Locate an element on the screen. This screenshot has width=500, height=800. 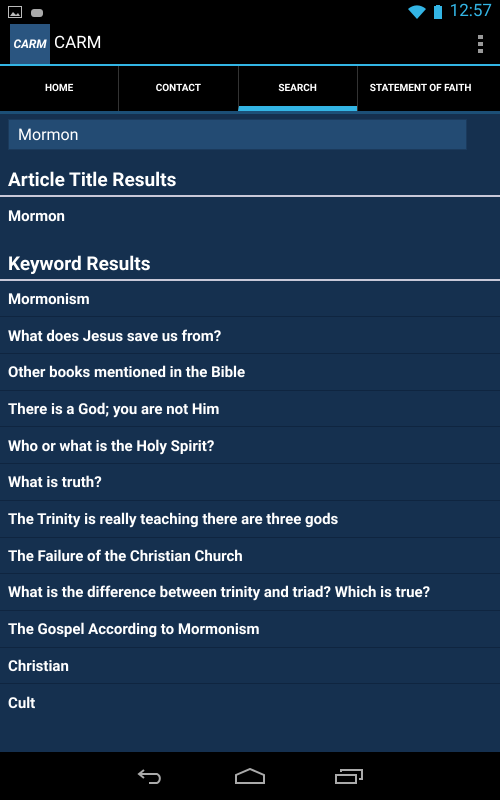
result-item: Other books mentioned in the Bible is located at coordinates (127, 372).